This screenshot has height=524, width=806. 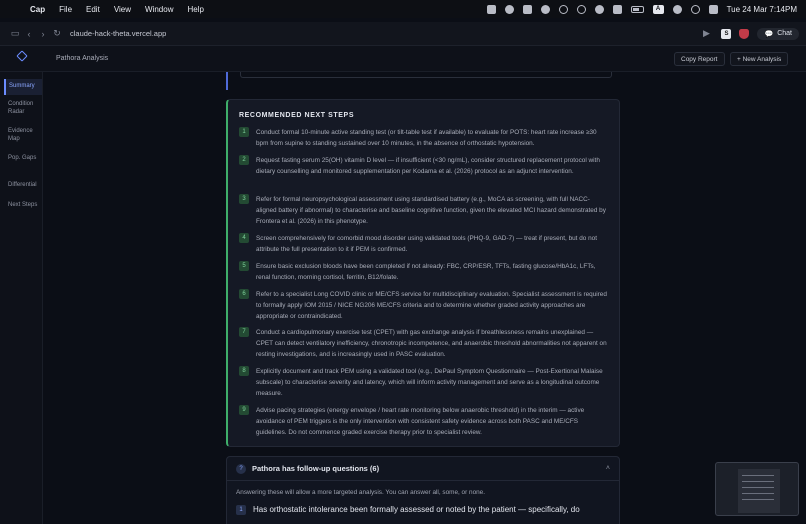 What do you see at coordinates (15, 33) in the screenshot?
I see `sidebar-toggle-icon: ▭` at bounding box center [15, 33].